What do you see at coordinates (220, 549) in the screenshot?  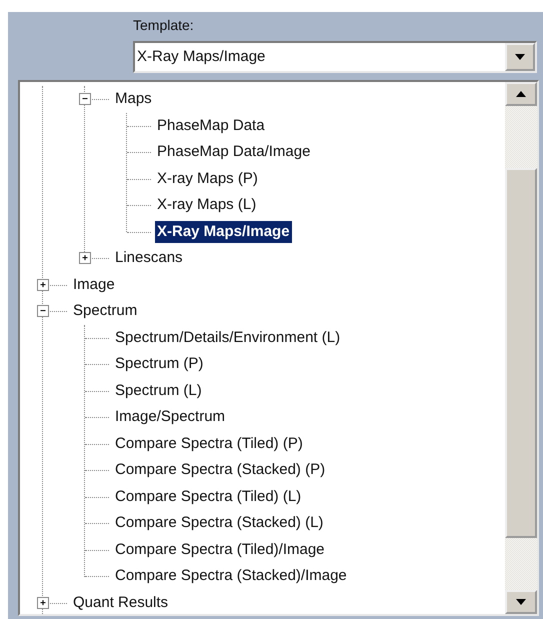 I see `tree-item: Compare Spectra (Tiled)/Image` at bounding box center [220, 549].